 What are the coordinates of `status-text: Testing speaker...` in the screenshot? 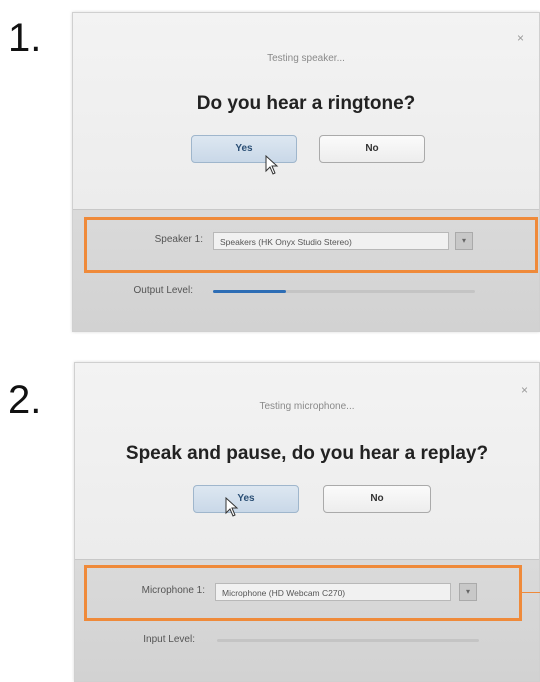 It's located at (306, 58).